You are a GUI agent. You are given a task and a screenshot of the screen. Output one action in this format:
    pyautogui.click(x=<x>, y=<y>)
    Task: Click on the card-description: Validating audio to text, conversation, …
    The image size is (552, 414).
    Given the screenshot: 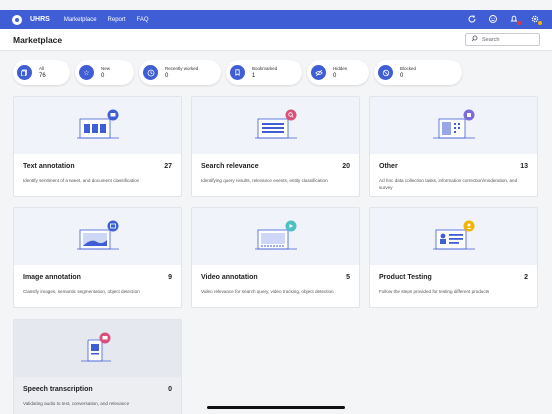 What is the action you would take?
    pyautogui.click(x=76, y=403)
    